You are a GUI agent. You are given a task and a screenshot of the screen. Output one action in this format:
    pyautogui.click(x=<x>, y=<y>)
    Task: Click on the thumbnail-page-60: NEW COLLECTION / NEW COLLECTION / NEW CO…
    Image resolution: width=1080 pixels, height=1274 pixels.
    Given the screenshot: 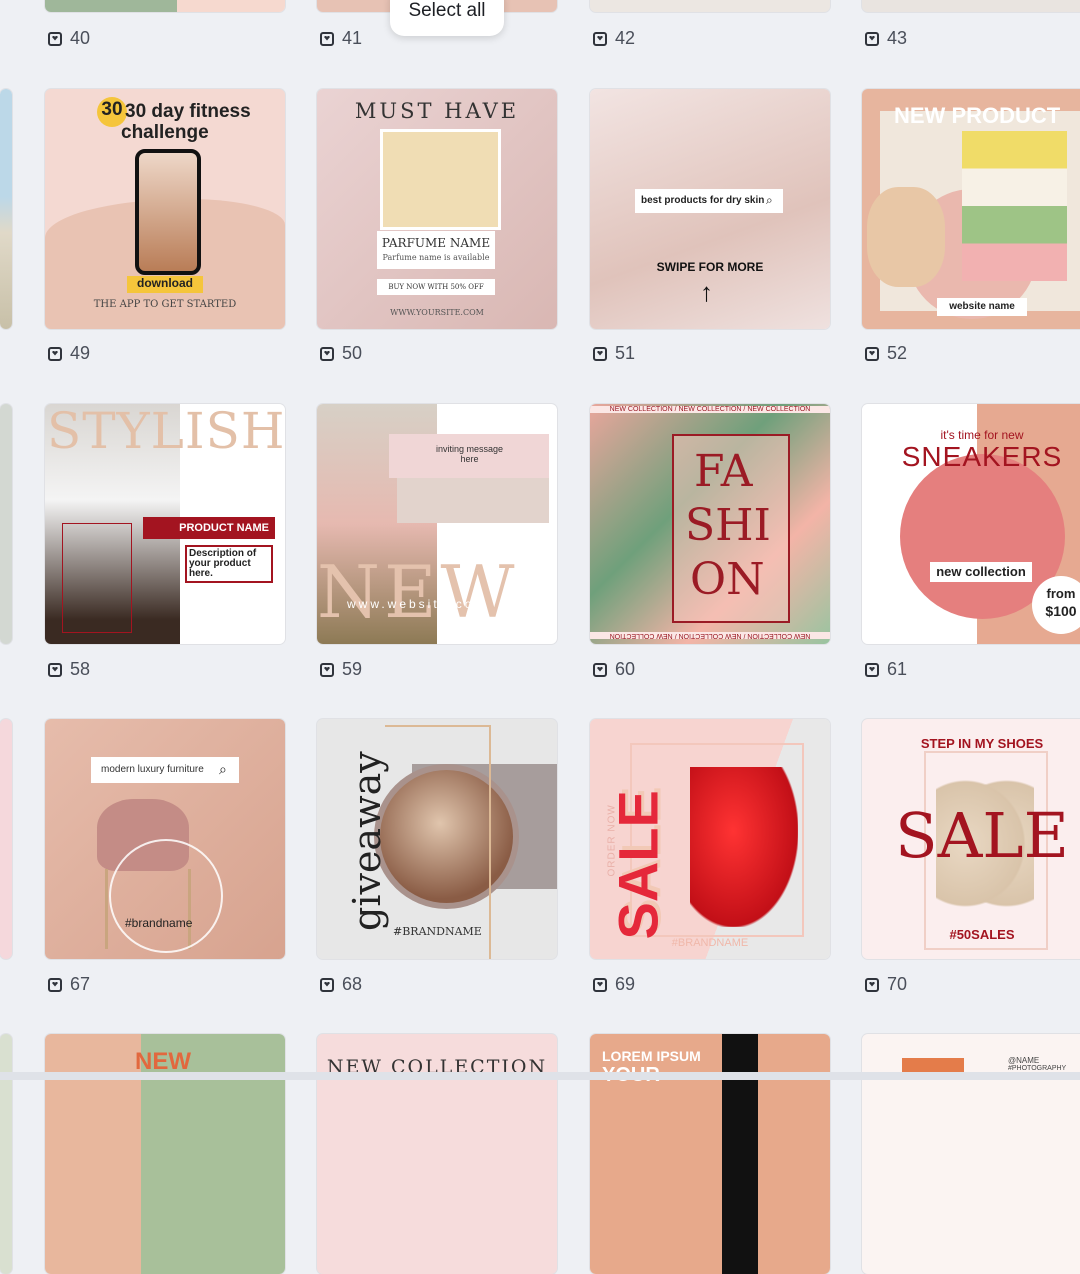 What is the action you would take?
    pyautogui.click(x=710, y=524)
    